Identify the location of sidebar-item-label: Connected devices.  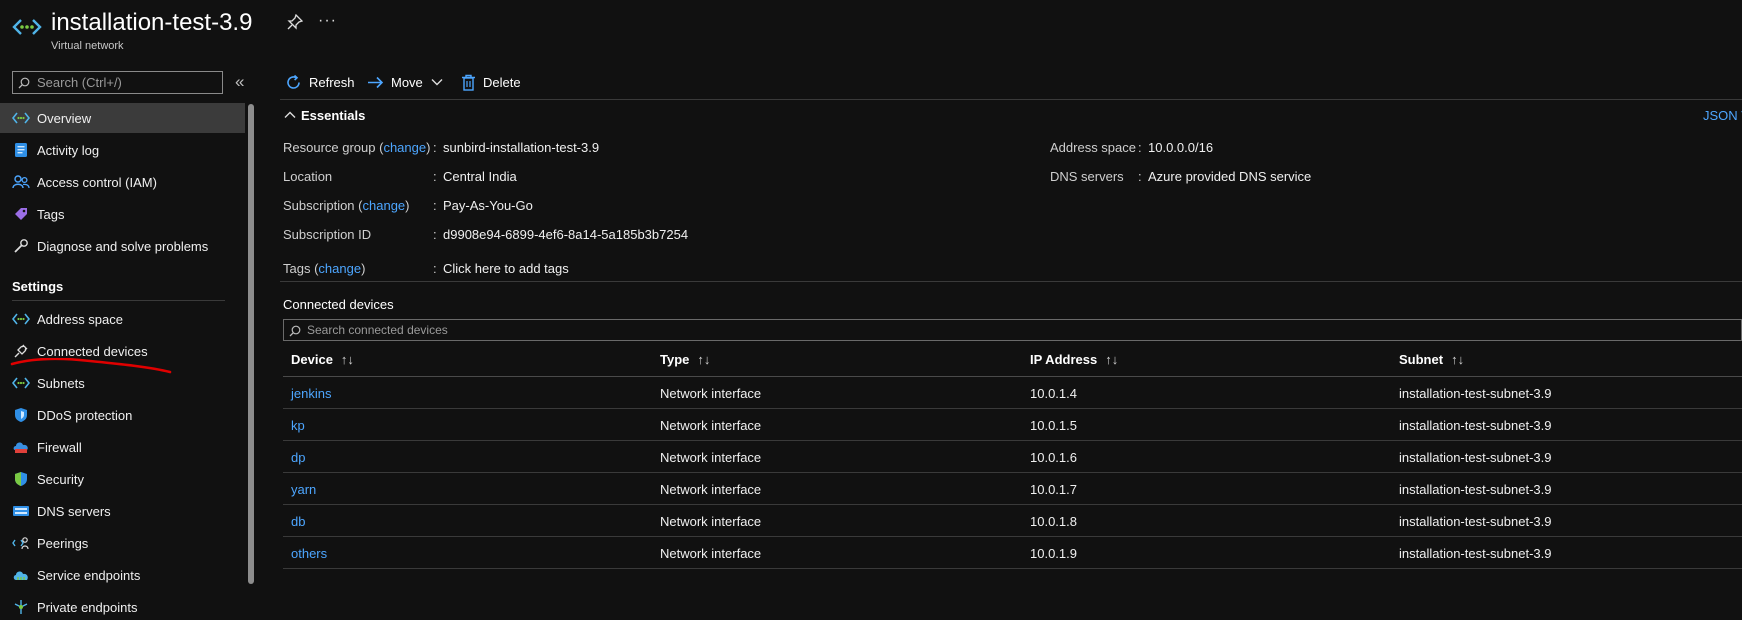
(92, 351).